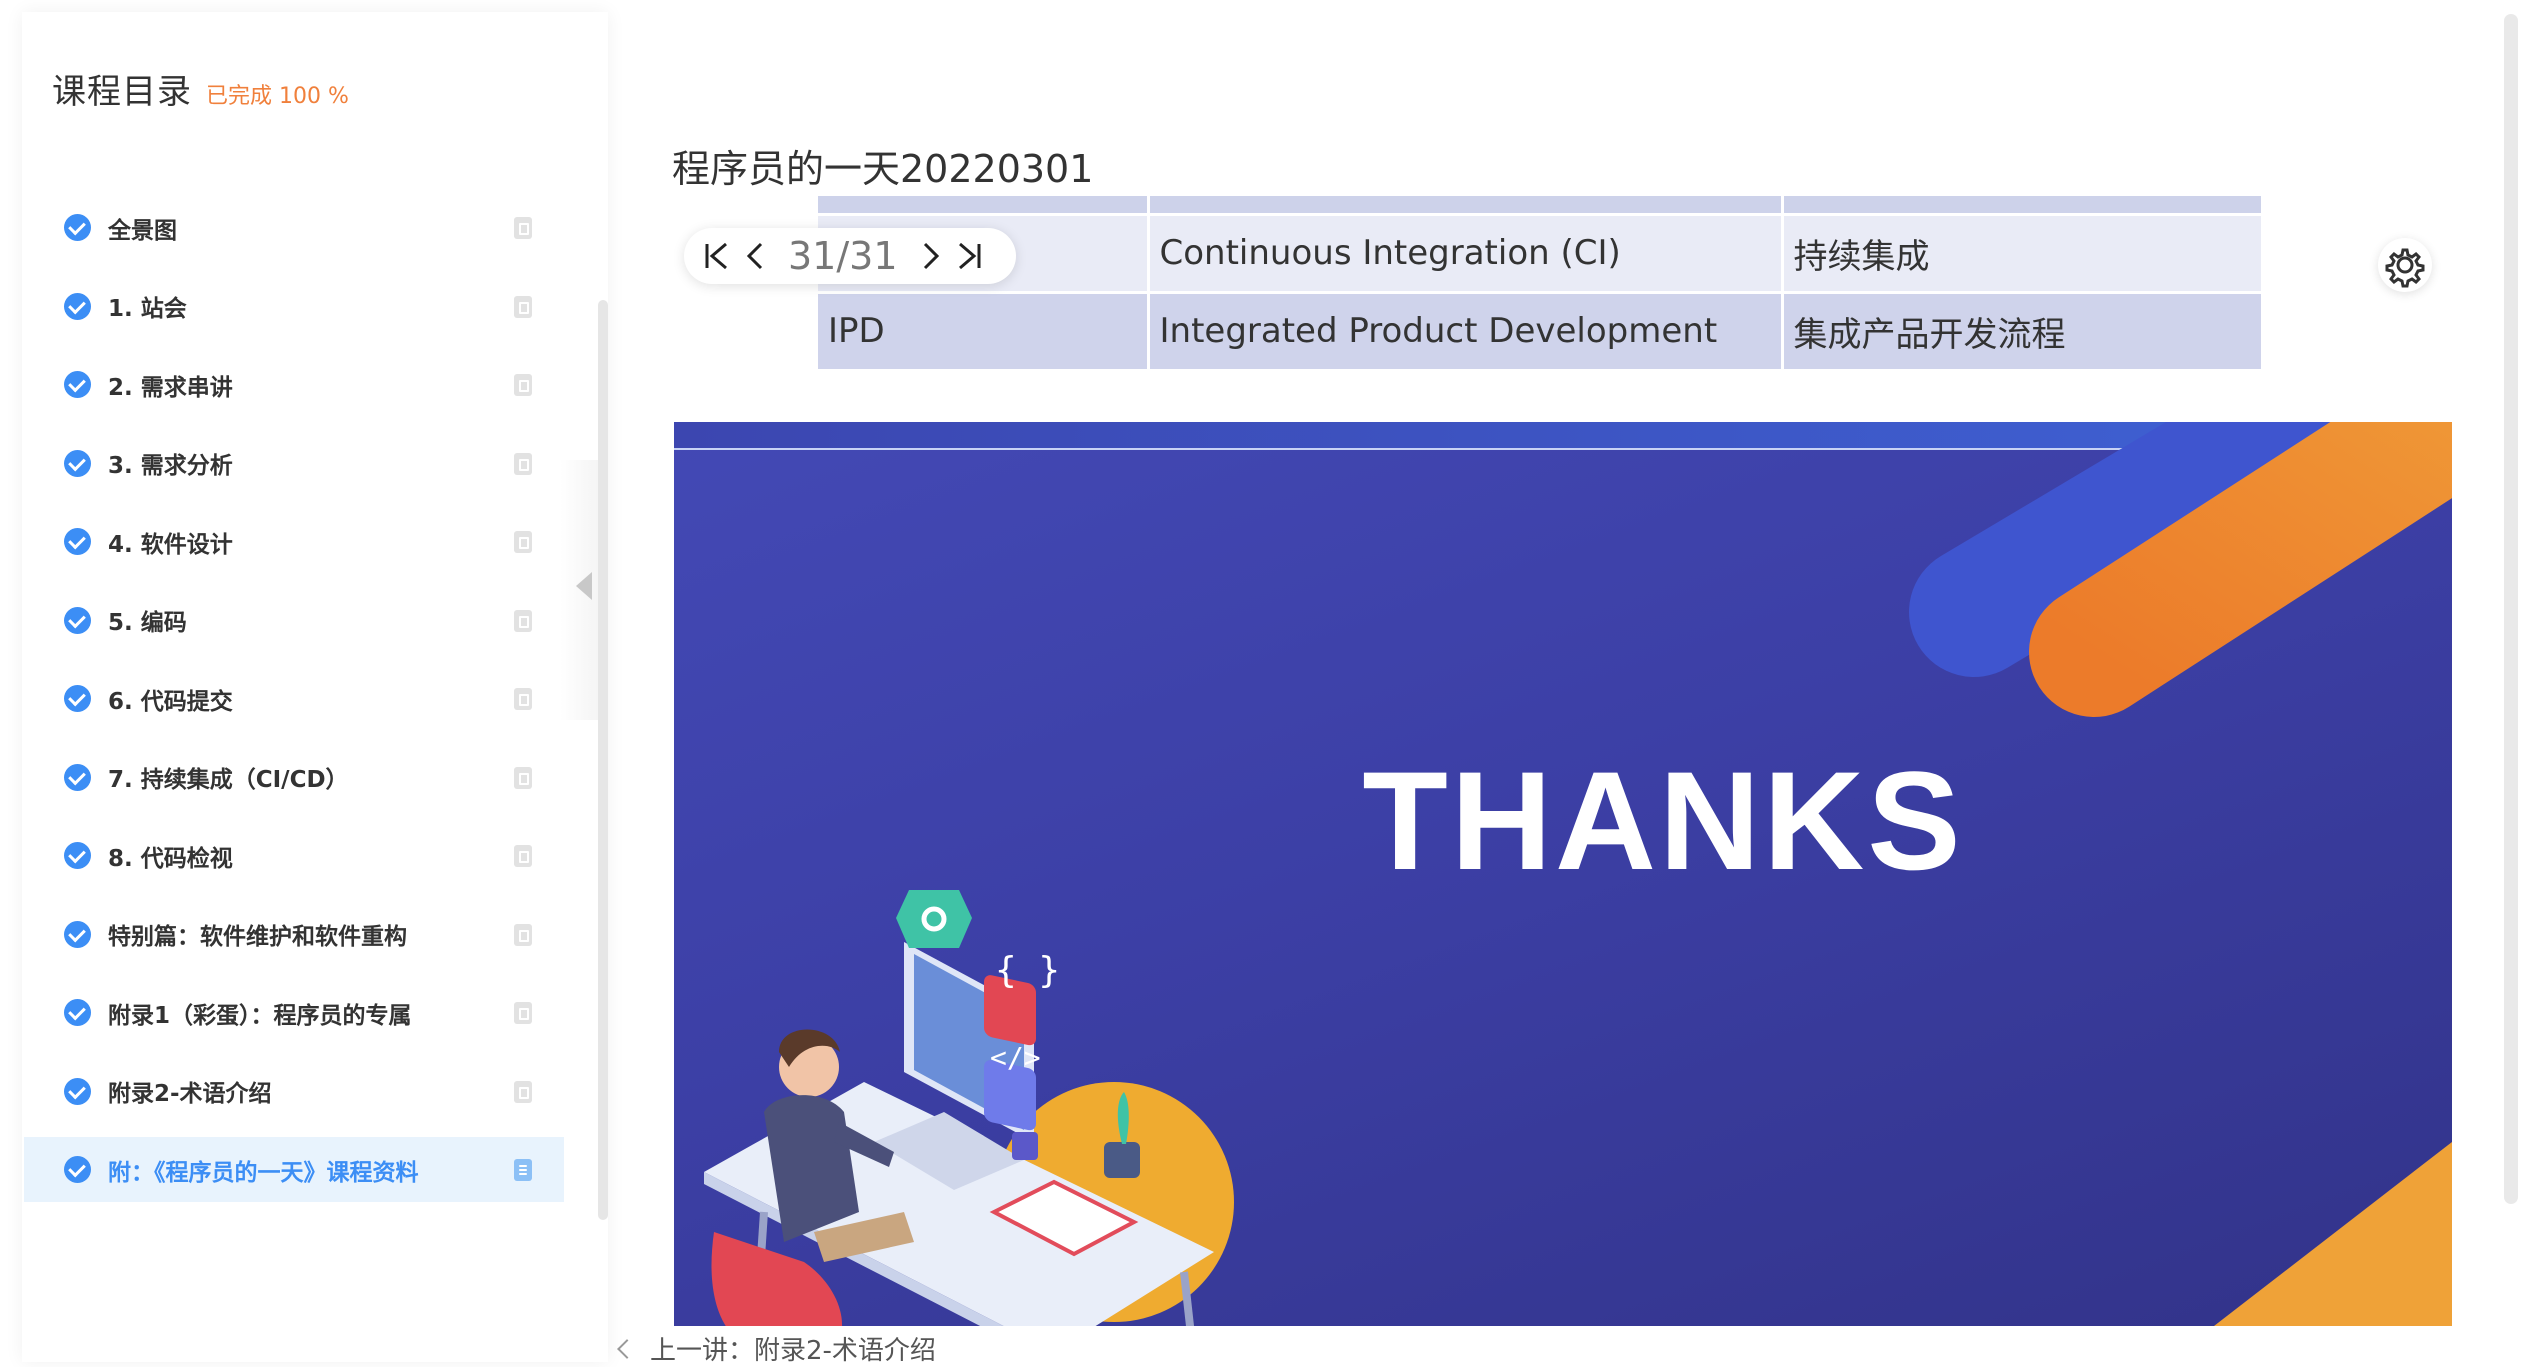 Image resolution: width=2530 pixels, height=1367 pixels. Describe the element at coordinates (959, 1108) in the screenshot. I see `programmer-illustration: { } </>` at that location.